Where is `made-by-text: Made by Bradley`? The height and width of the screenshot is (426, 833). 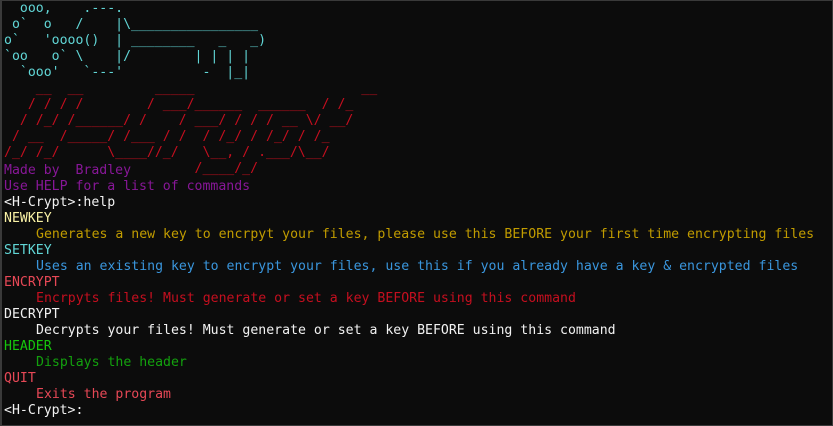
made-by-text: Made by Bradley is located at coordinates (68, 170).